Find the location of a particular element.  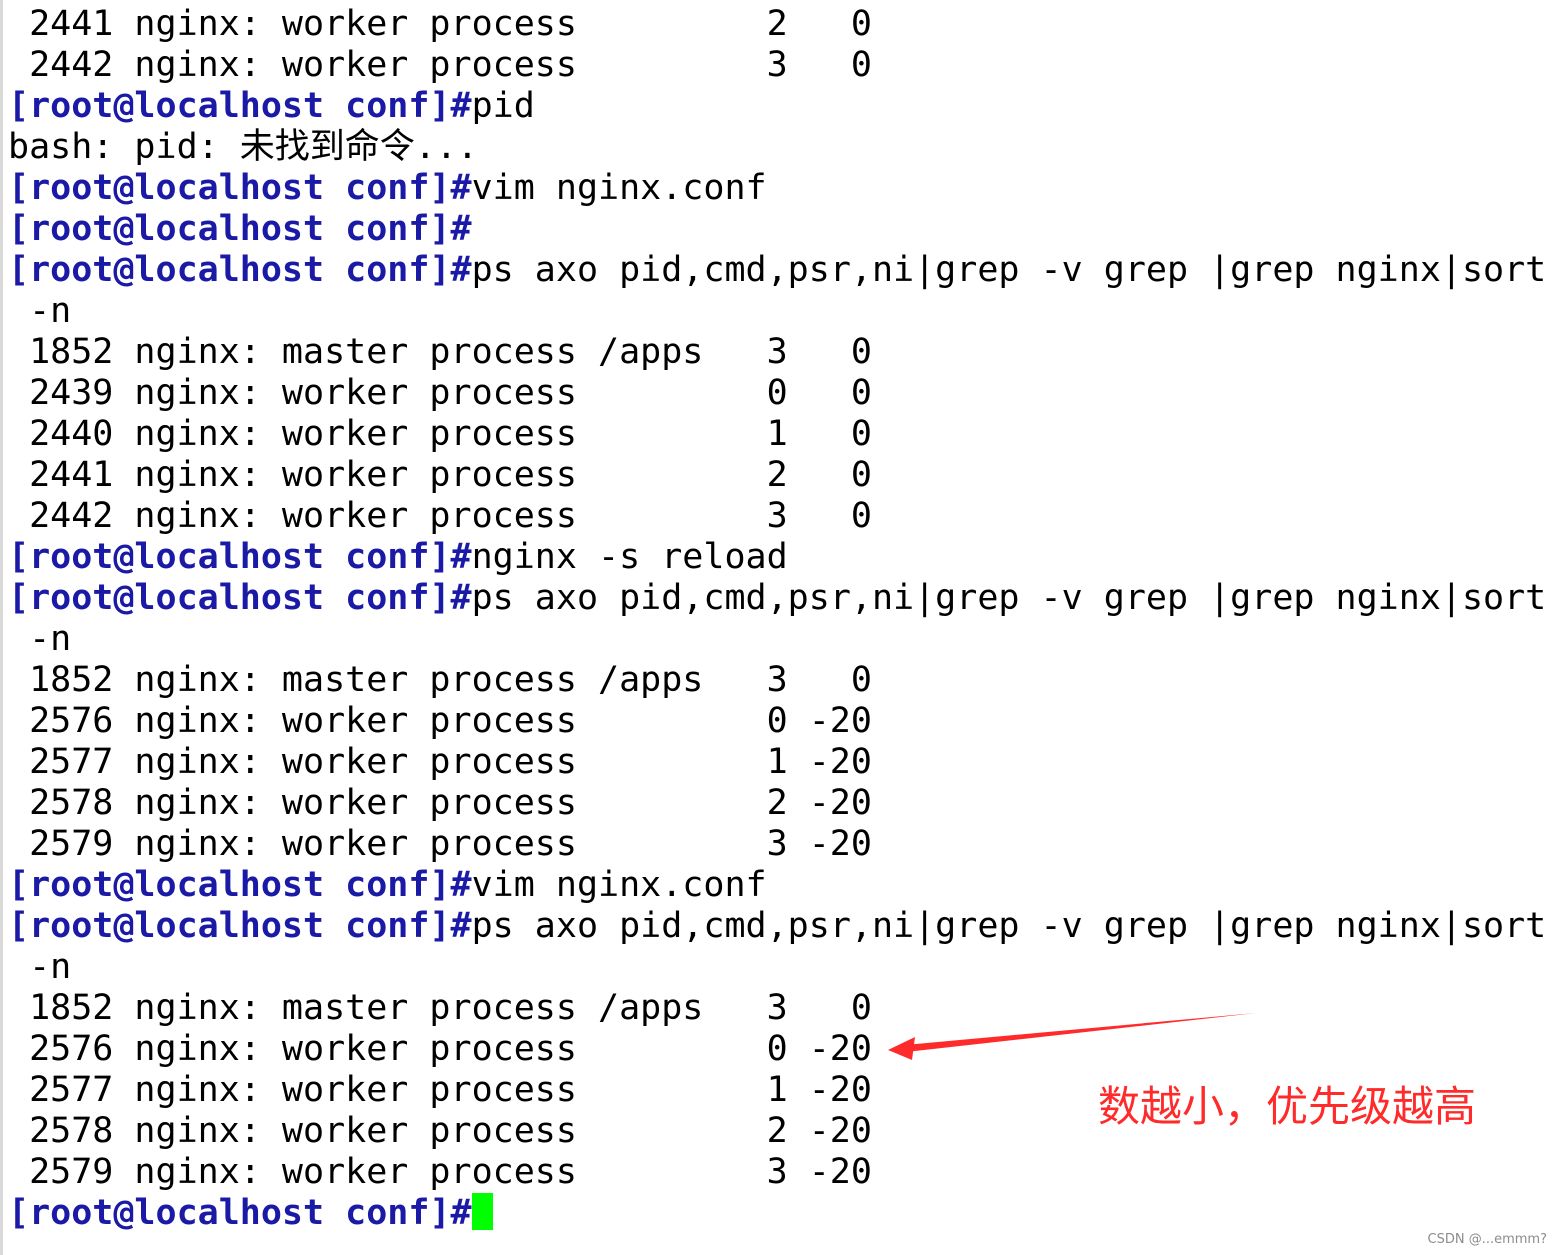

annotation-text: 数越小，优先级越高 is located at coordinates (1287, 1106).